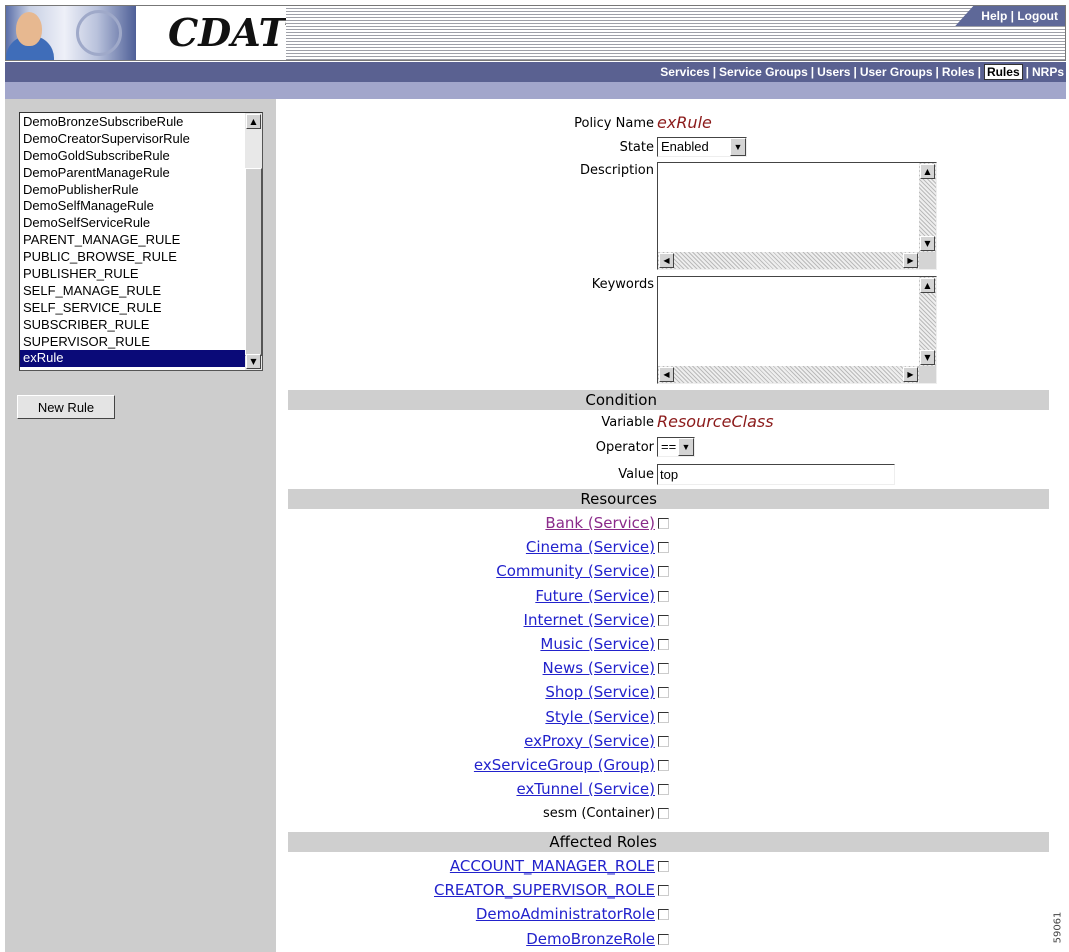  Describe the element at coordinates (133, 223) in the screenshot. I see `rule-list-item: DemoSelfServiceRule` at that location.